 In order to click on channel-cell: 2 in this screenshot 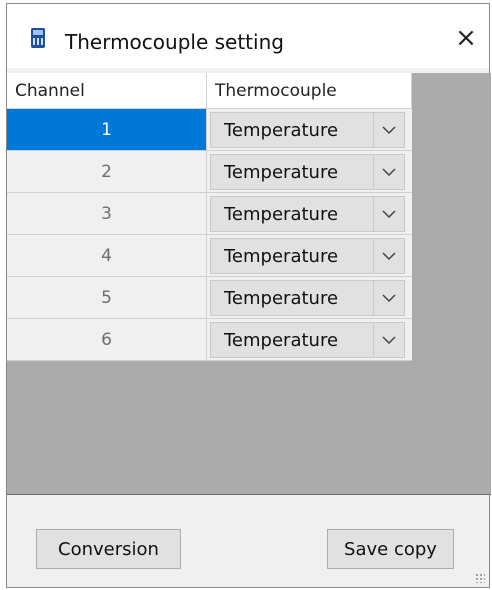, I will do `click(107, 172)`.